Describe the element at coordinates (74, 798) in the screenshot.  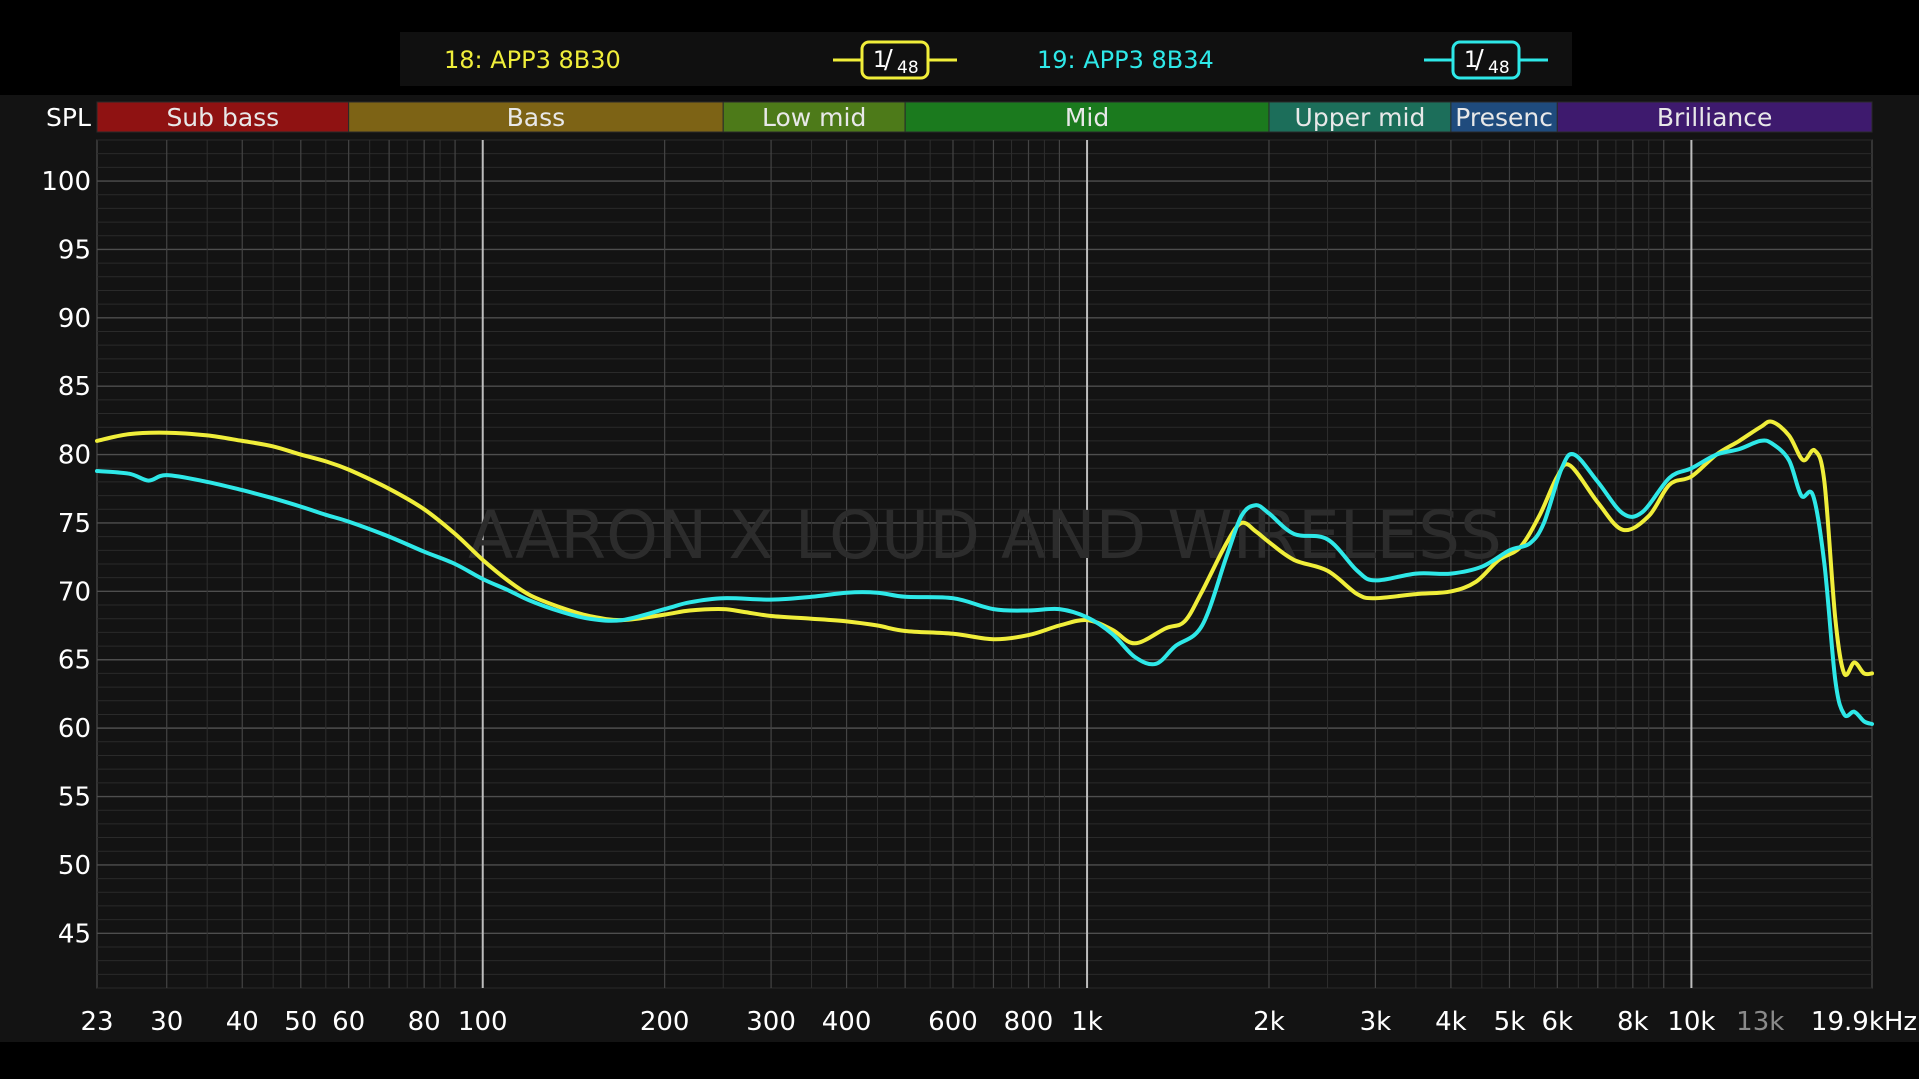
I see `y-tick-label: 55` at that location.